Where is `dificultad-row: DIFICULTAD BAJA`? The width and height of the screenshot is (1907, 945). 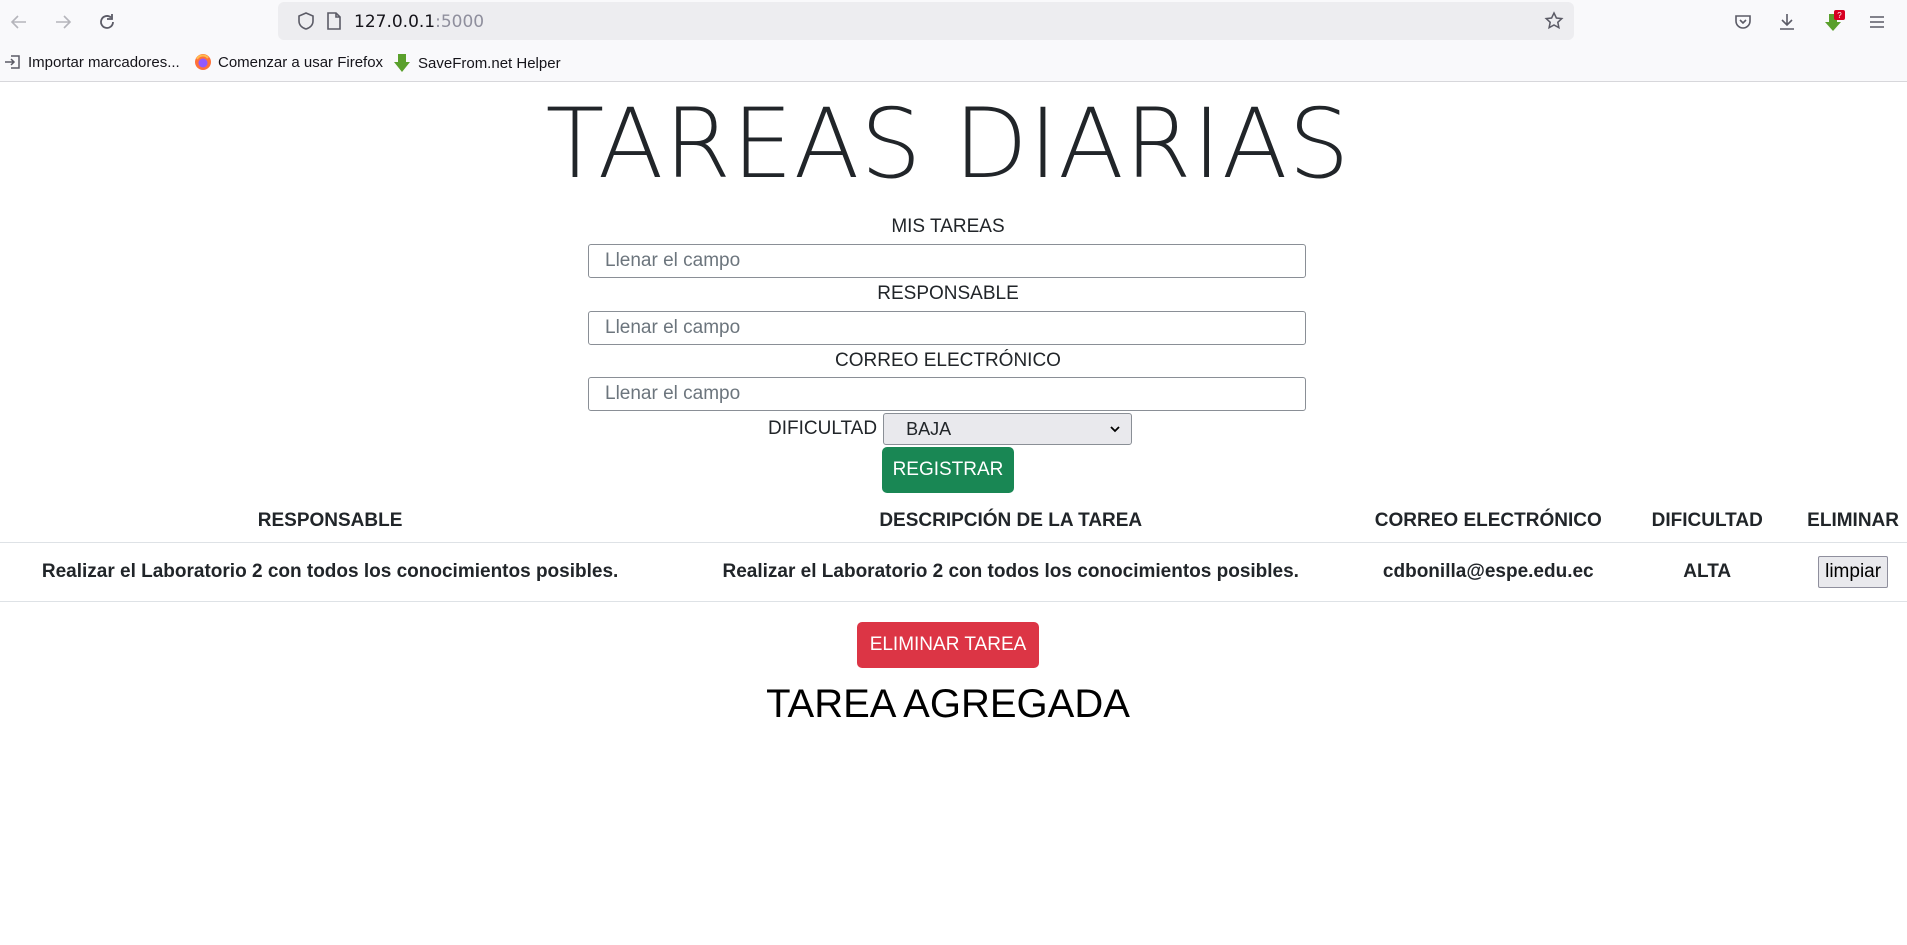
dificultad-row: DIFICULTAD BAJA is located at coordinates (950, 429).